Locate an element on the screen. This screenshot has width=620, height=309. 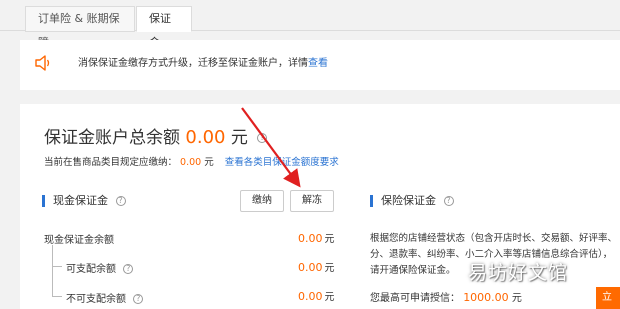
category-requirement-link: 查看各类目保证金额度要求 is located at coordinates (282, 162).